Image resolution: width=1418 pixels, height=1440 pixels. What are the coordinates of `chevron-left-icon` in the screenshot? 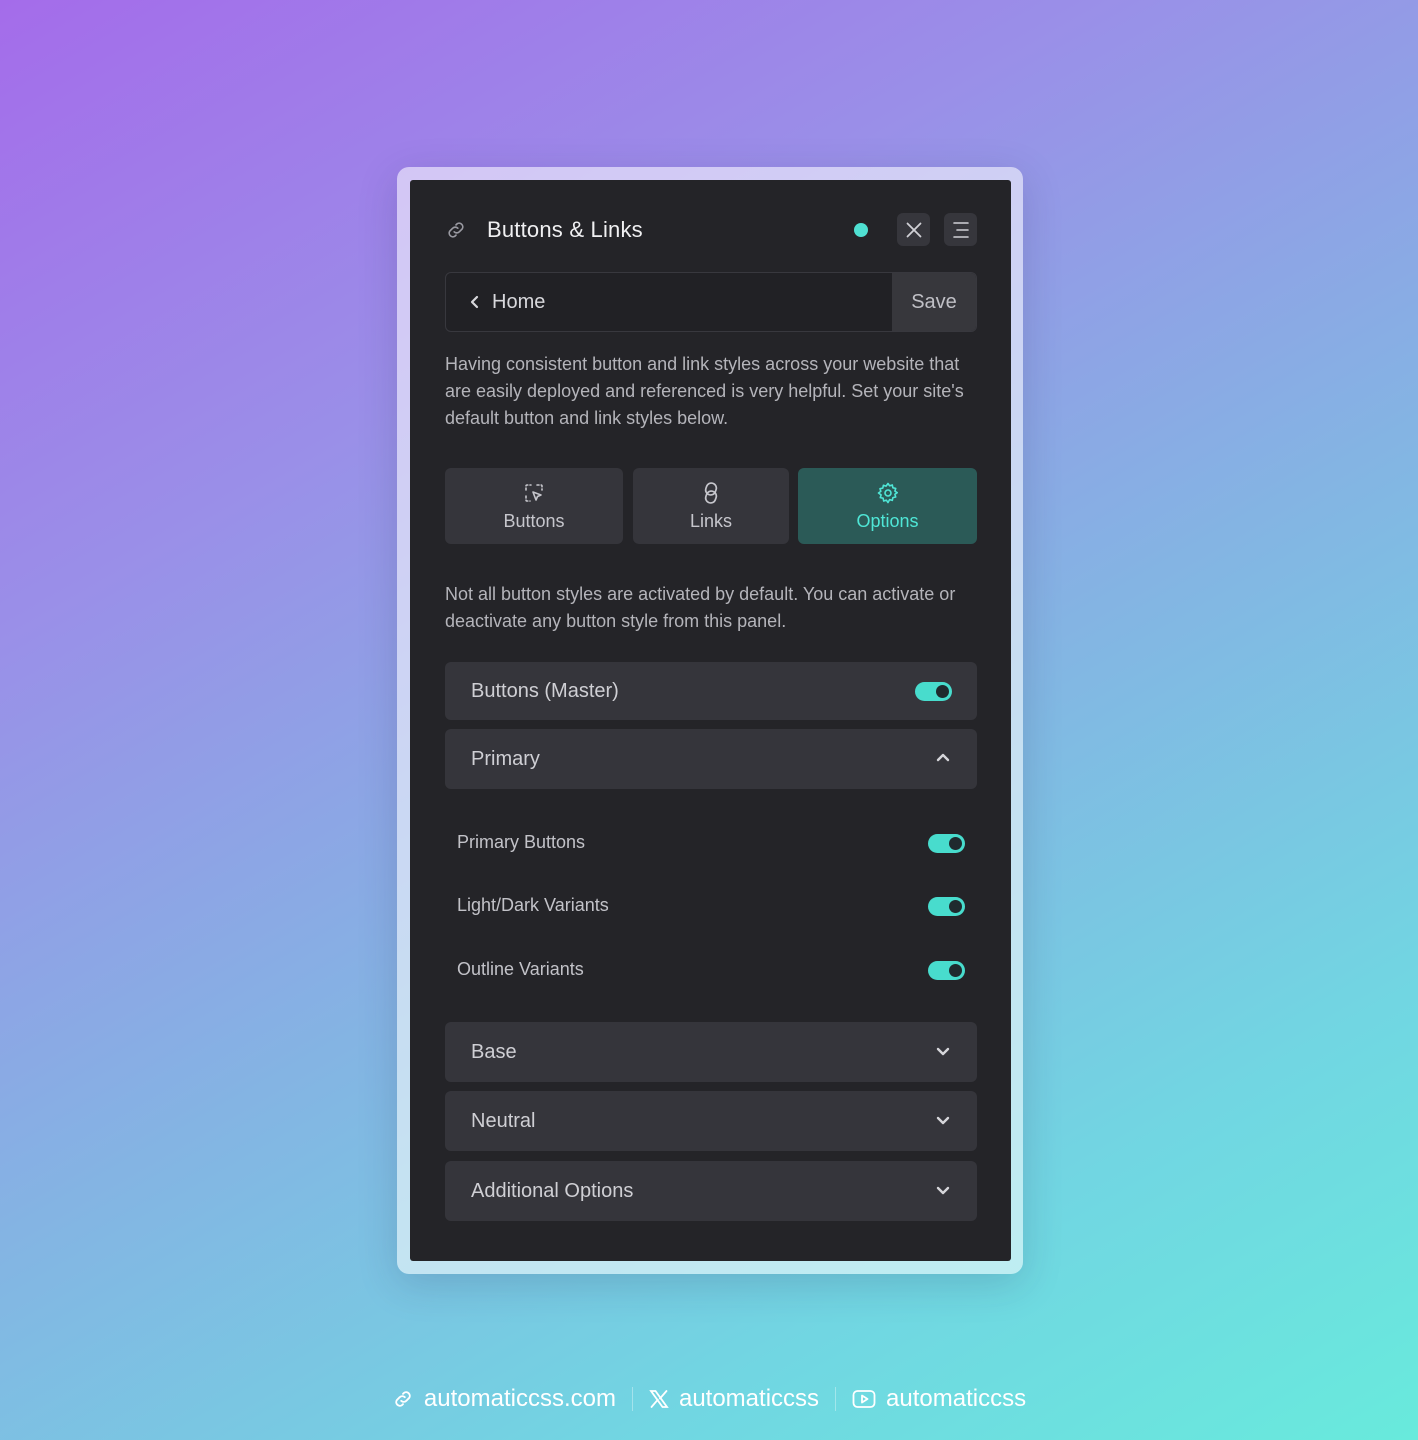 It's located at (474, 302).